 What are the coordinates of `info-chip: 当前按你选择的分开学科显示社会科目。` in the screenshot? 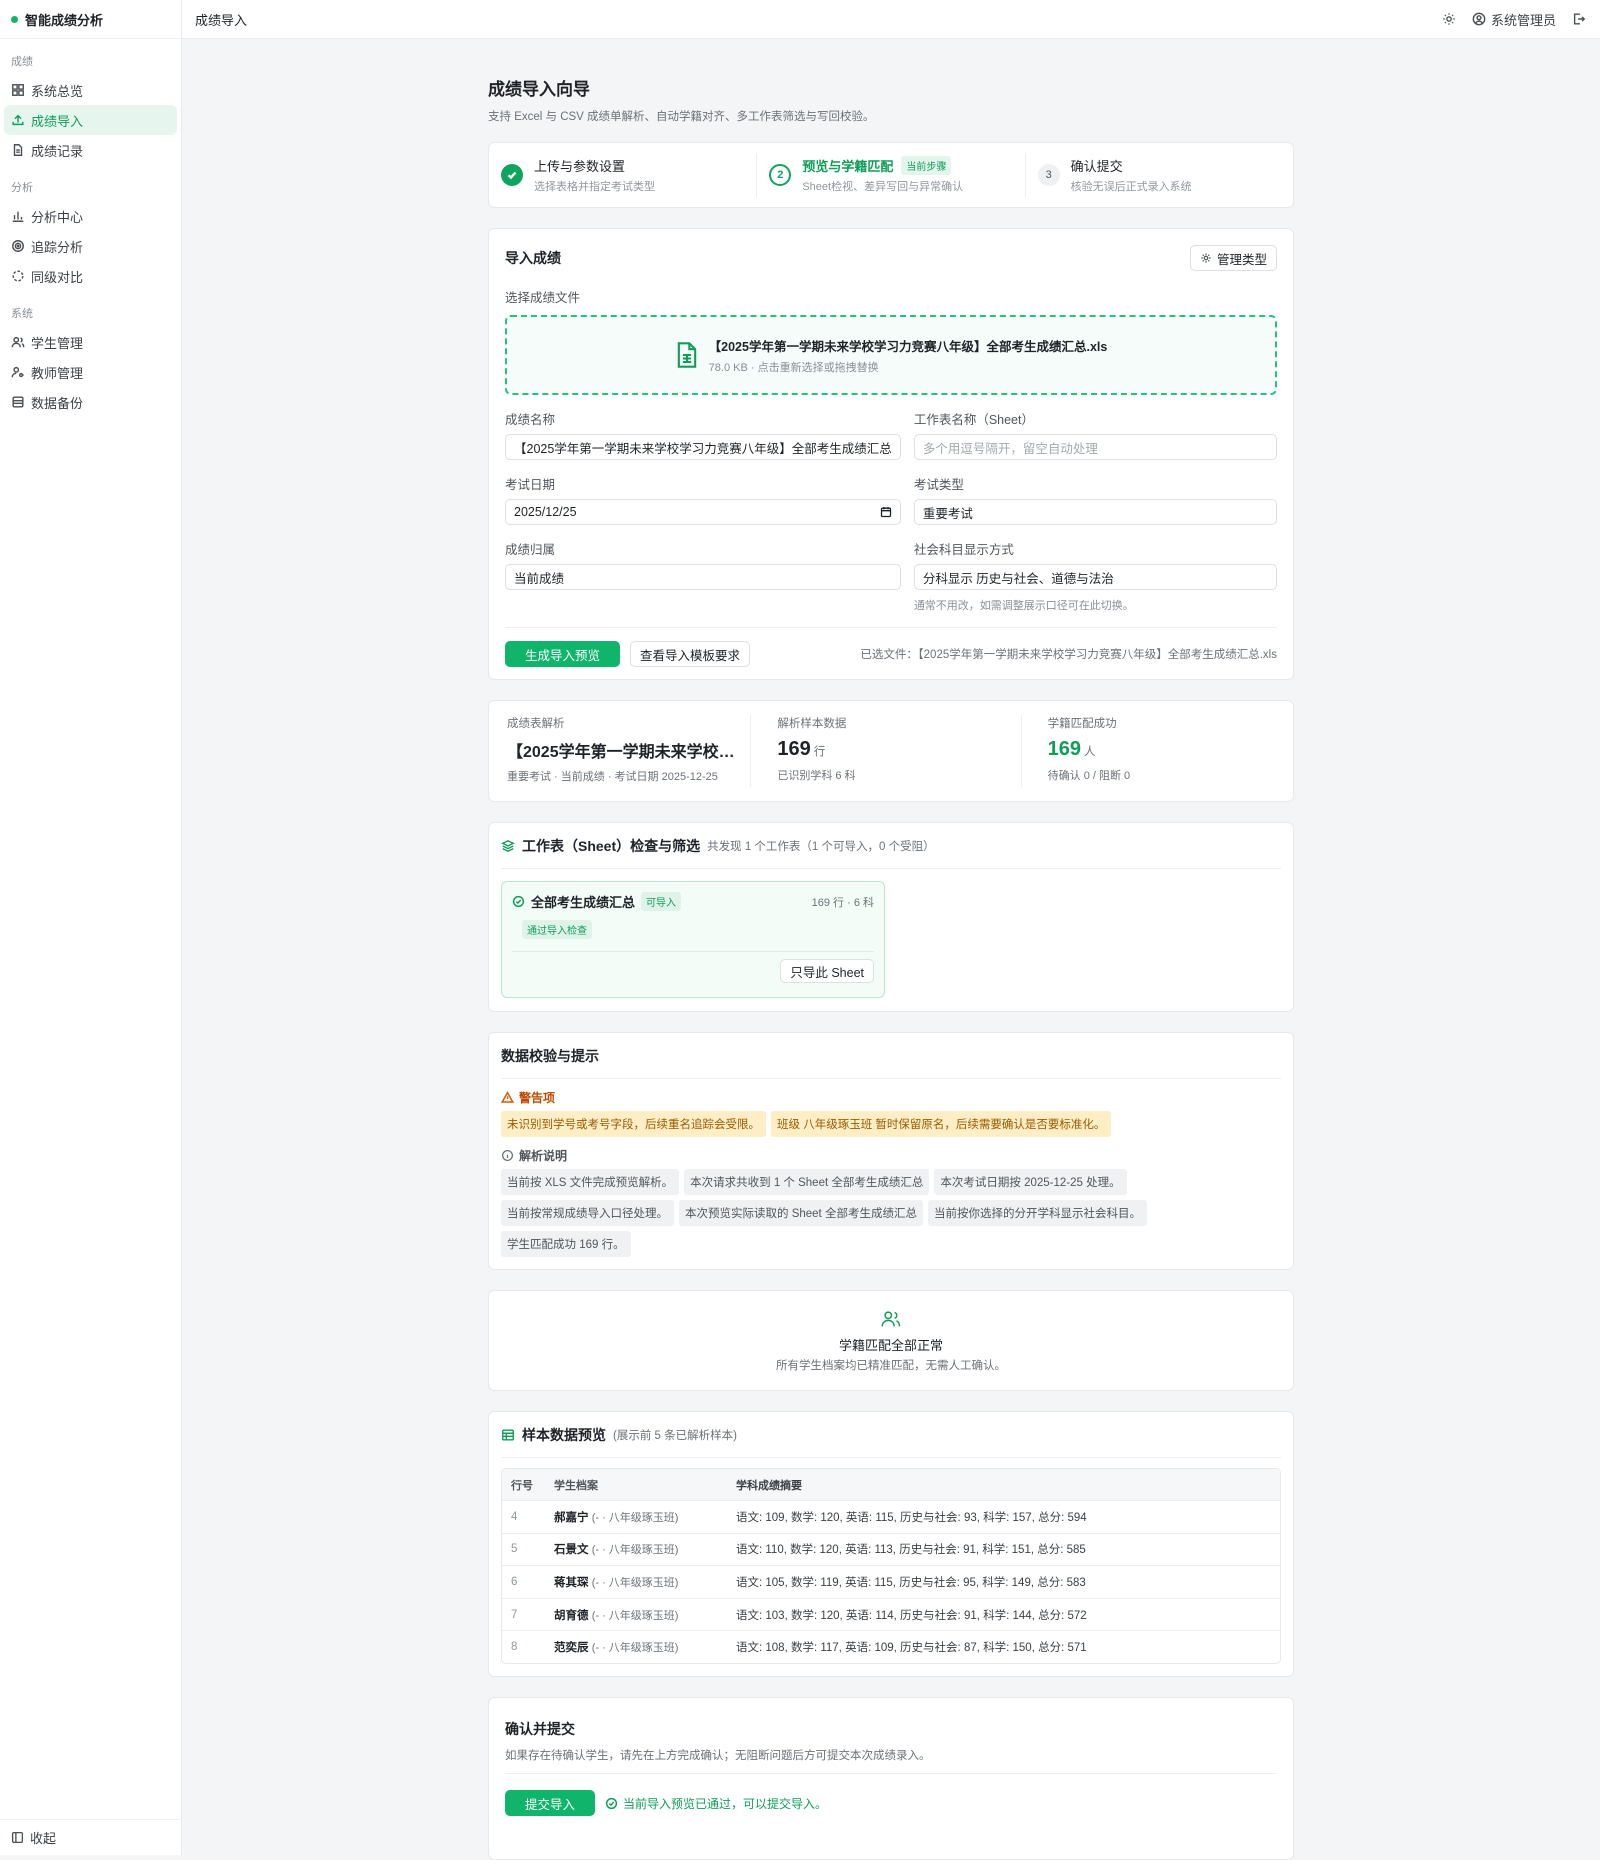 It's located at (1037, 1213).